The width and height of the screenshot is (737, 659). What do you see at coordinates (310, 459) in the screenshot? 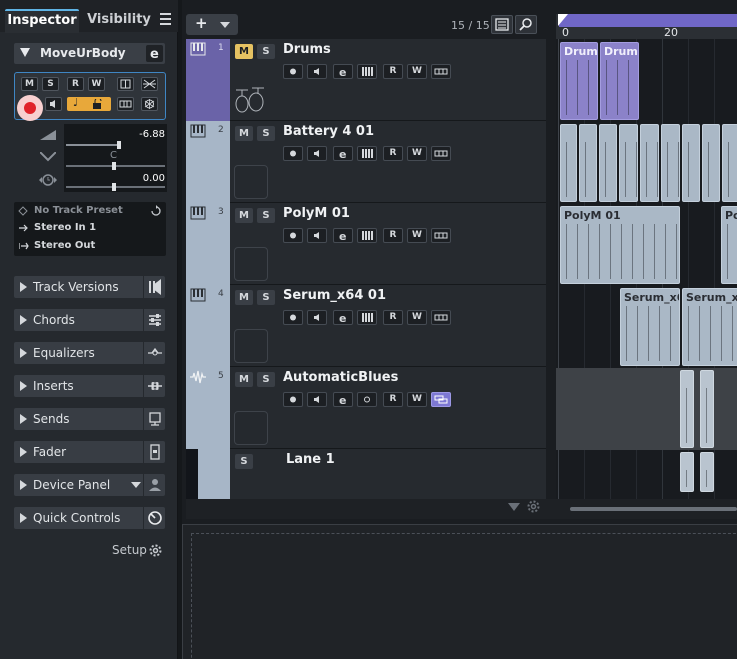
I see `lane-name: Lane 1` at bounding box center [310, 459].